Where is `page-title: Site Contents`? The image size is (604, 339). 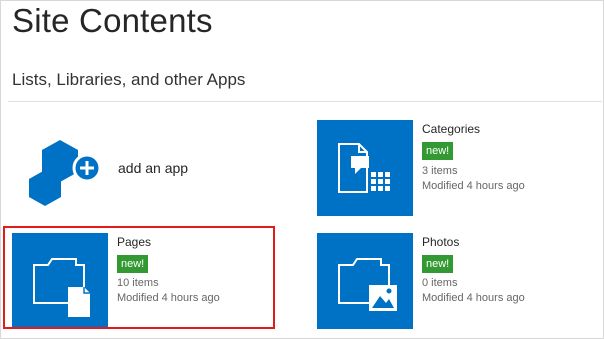 page-title: Site Contents is located at coordinates (112, 20).